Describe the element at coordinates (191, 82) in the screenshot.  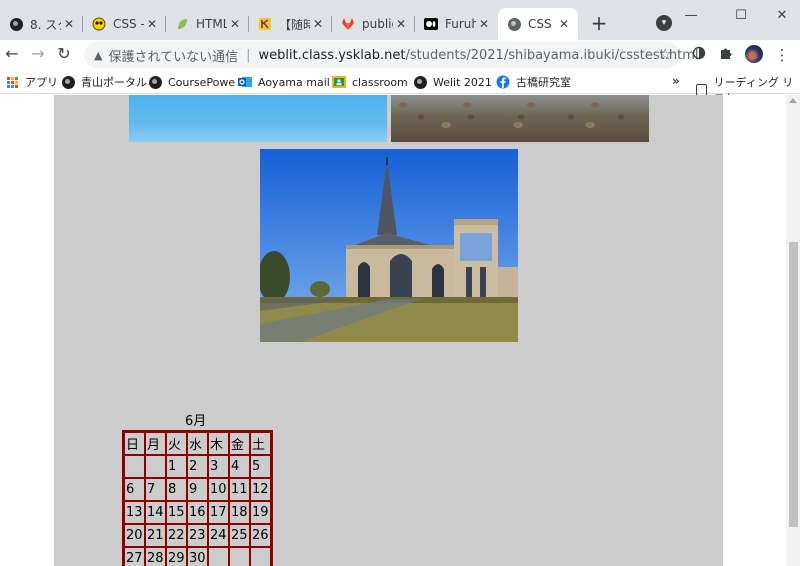
I see `bookmark-coursepower: CoursePowe` at that location.